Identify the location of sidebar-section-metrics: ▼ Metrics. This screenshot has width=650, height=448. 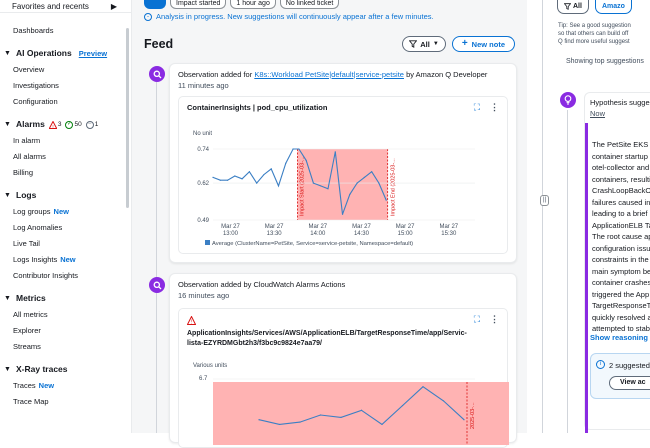
(65, 298).